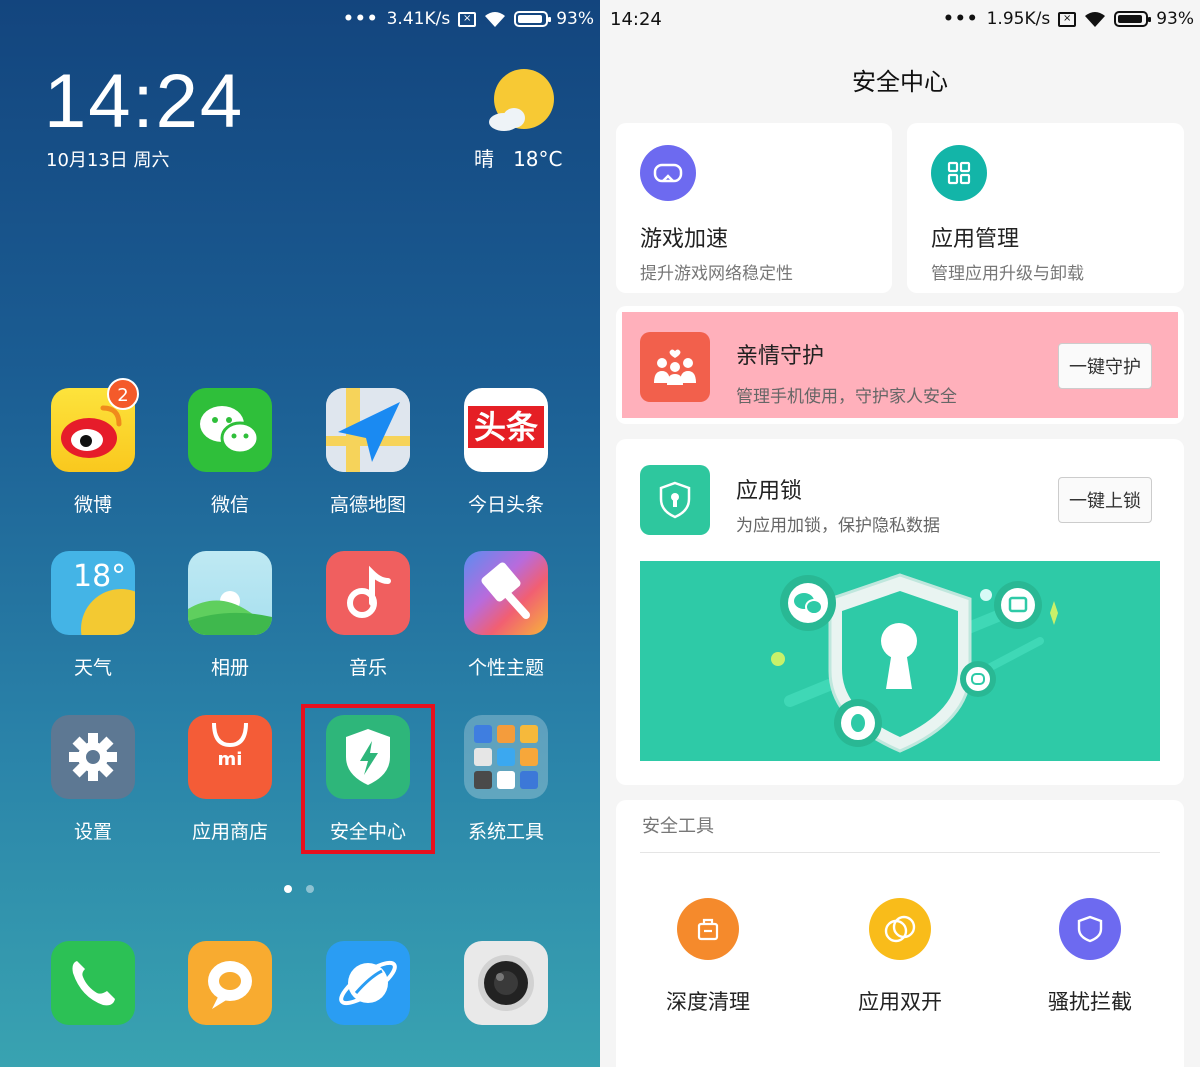 This screenshot has width=1200, height=1067. I want to click on card-title: 游戏加速, so click(684, 239).